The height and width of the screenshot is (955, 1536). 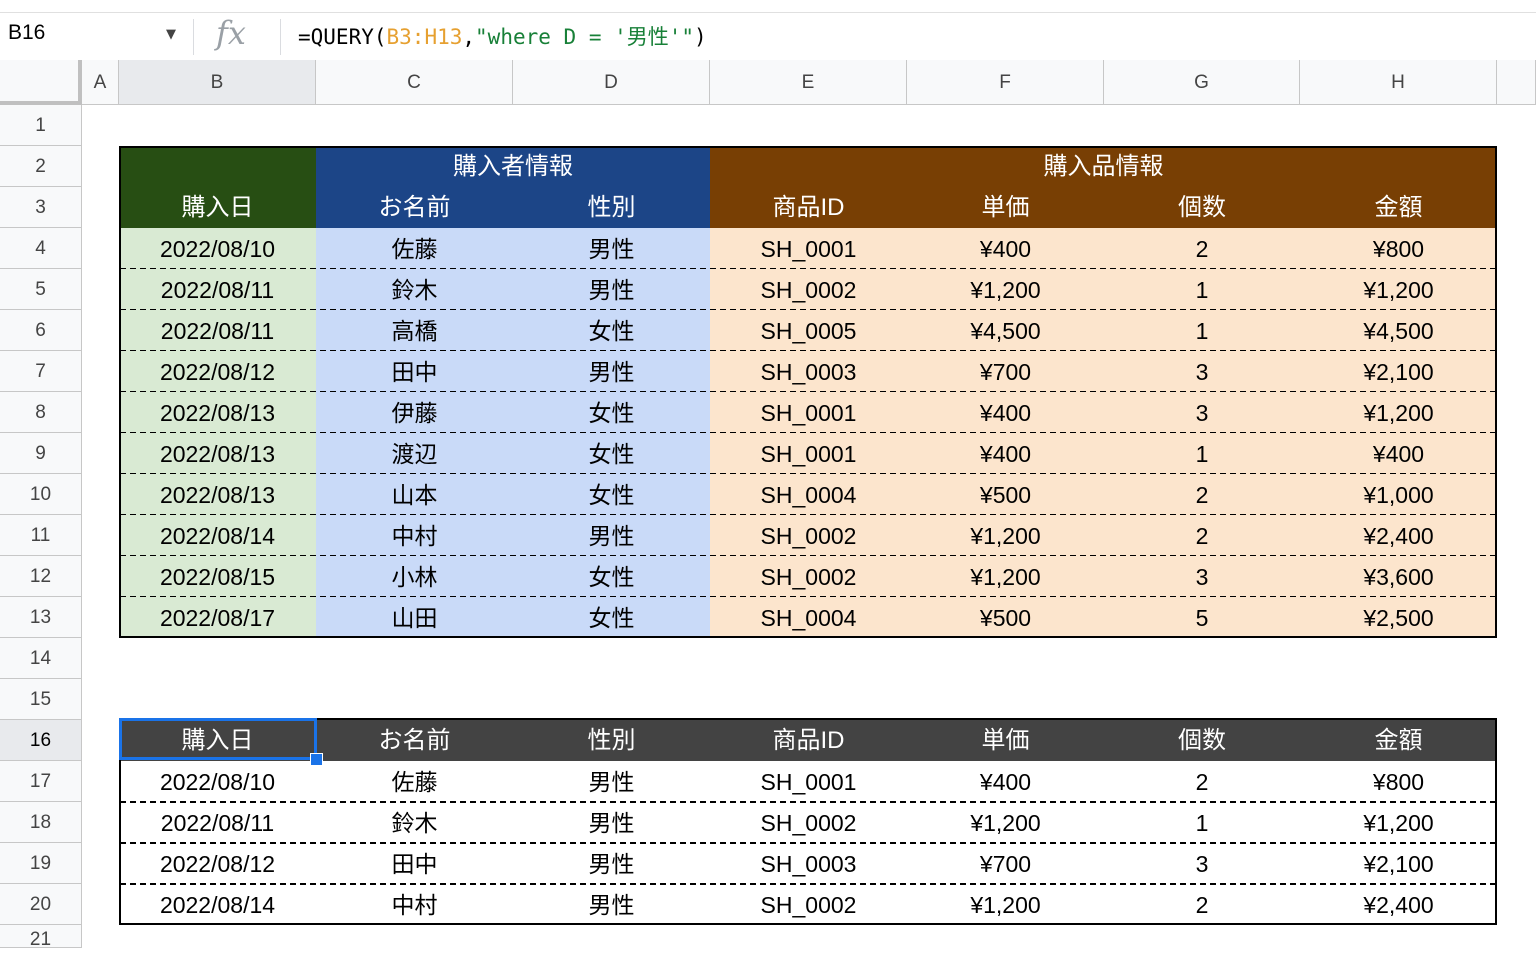 What do you see at coordinates (41, 125) in the screenshot?
I see `row-header-1: 1` at bounding box center [41, 125].